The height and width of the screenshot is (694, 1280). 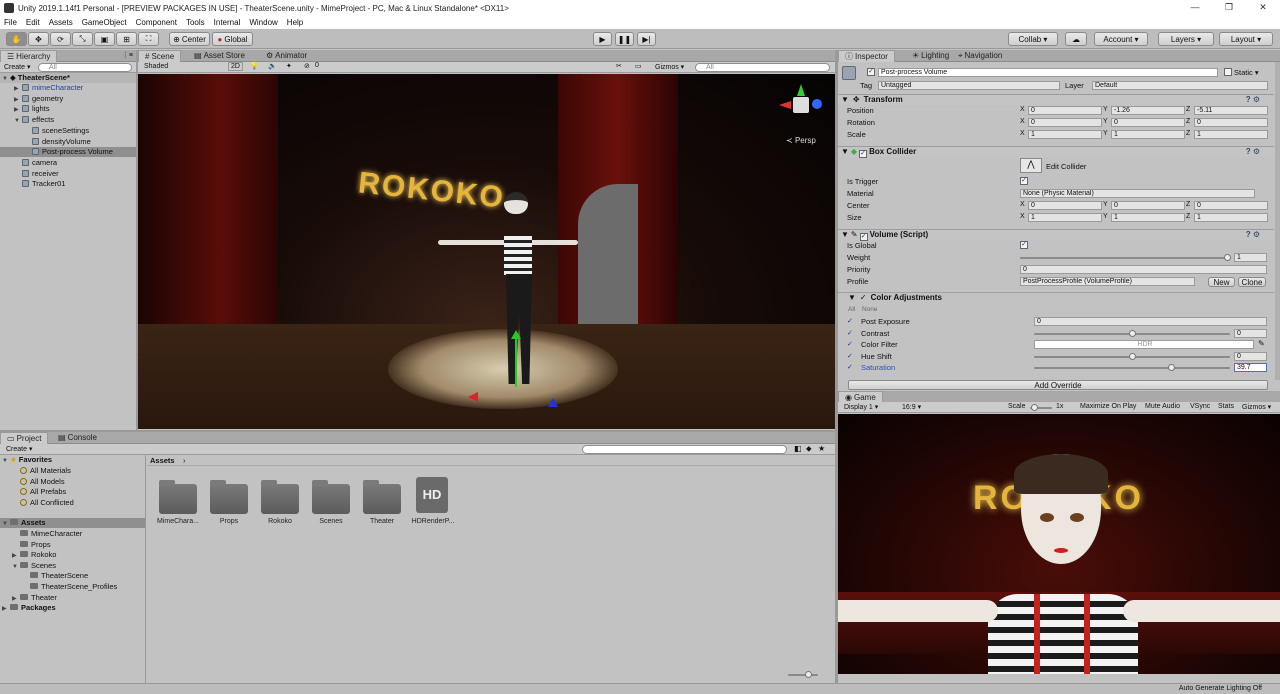 What do you see at coordinates (1229, 8) in the screenshot?
I see `restore-button: ❐` at bounding box center [1229, 8].